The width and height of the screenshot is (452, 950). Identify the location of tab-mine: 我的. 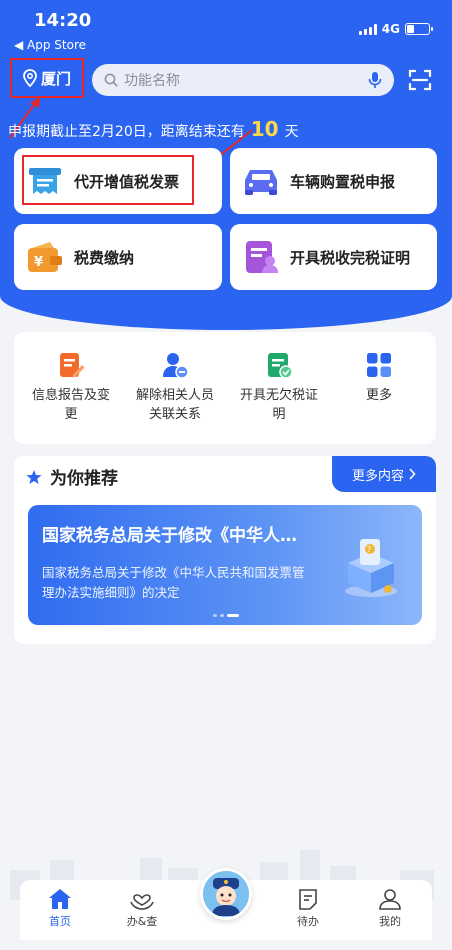
(390, 908).